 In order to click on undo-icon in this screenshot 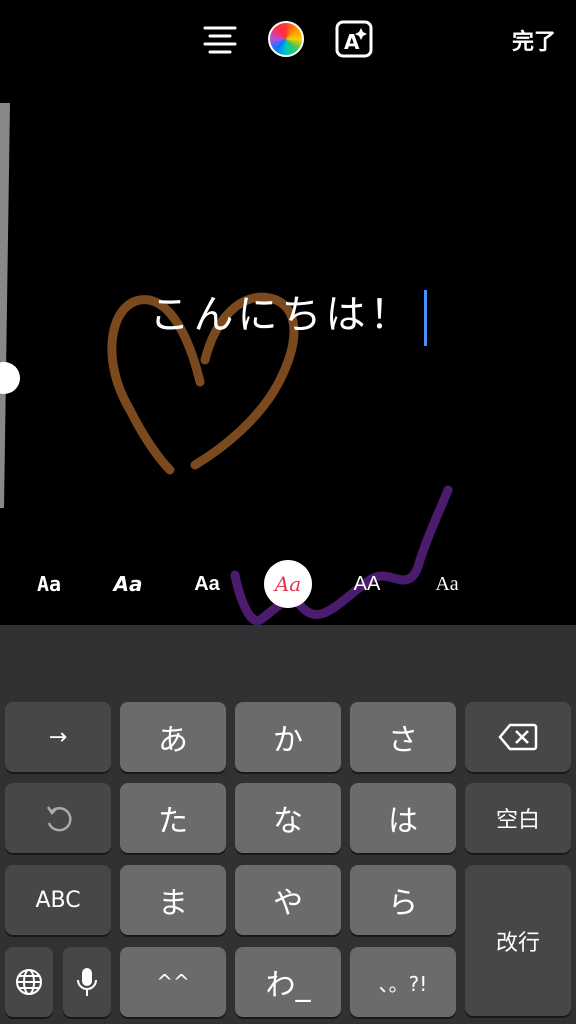, I will do `click(59, 819)`.